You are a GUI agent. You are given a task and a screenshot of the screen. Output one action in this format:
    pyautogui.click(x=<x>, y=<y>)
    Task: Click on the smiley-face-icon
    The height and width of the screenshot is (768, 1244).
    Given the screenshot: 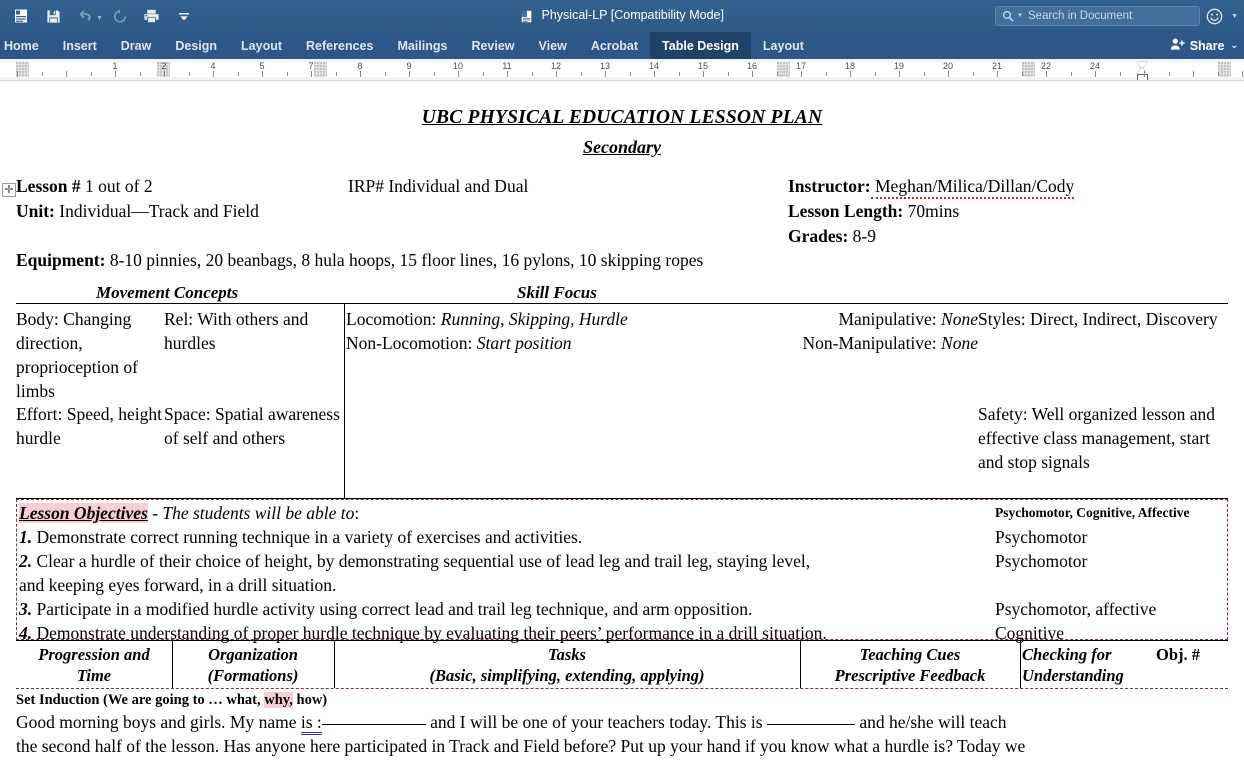 What is the action you would take?
    pyautogui.click(x=1214, y=16)
    